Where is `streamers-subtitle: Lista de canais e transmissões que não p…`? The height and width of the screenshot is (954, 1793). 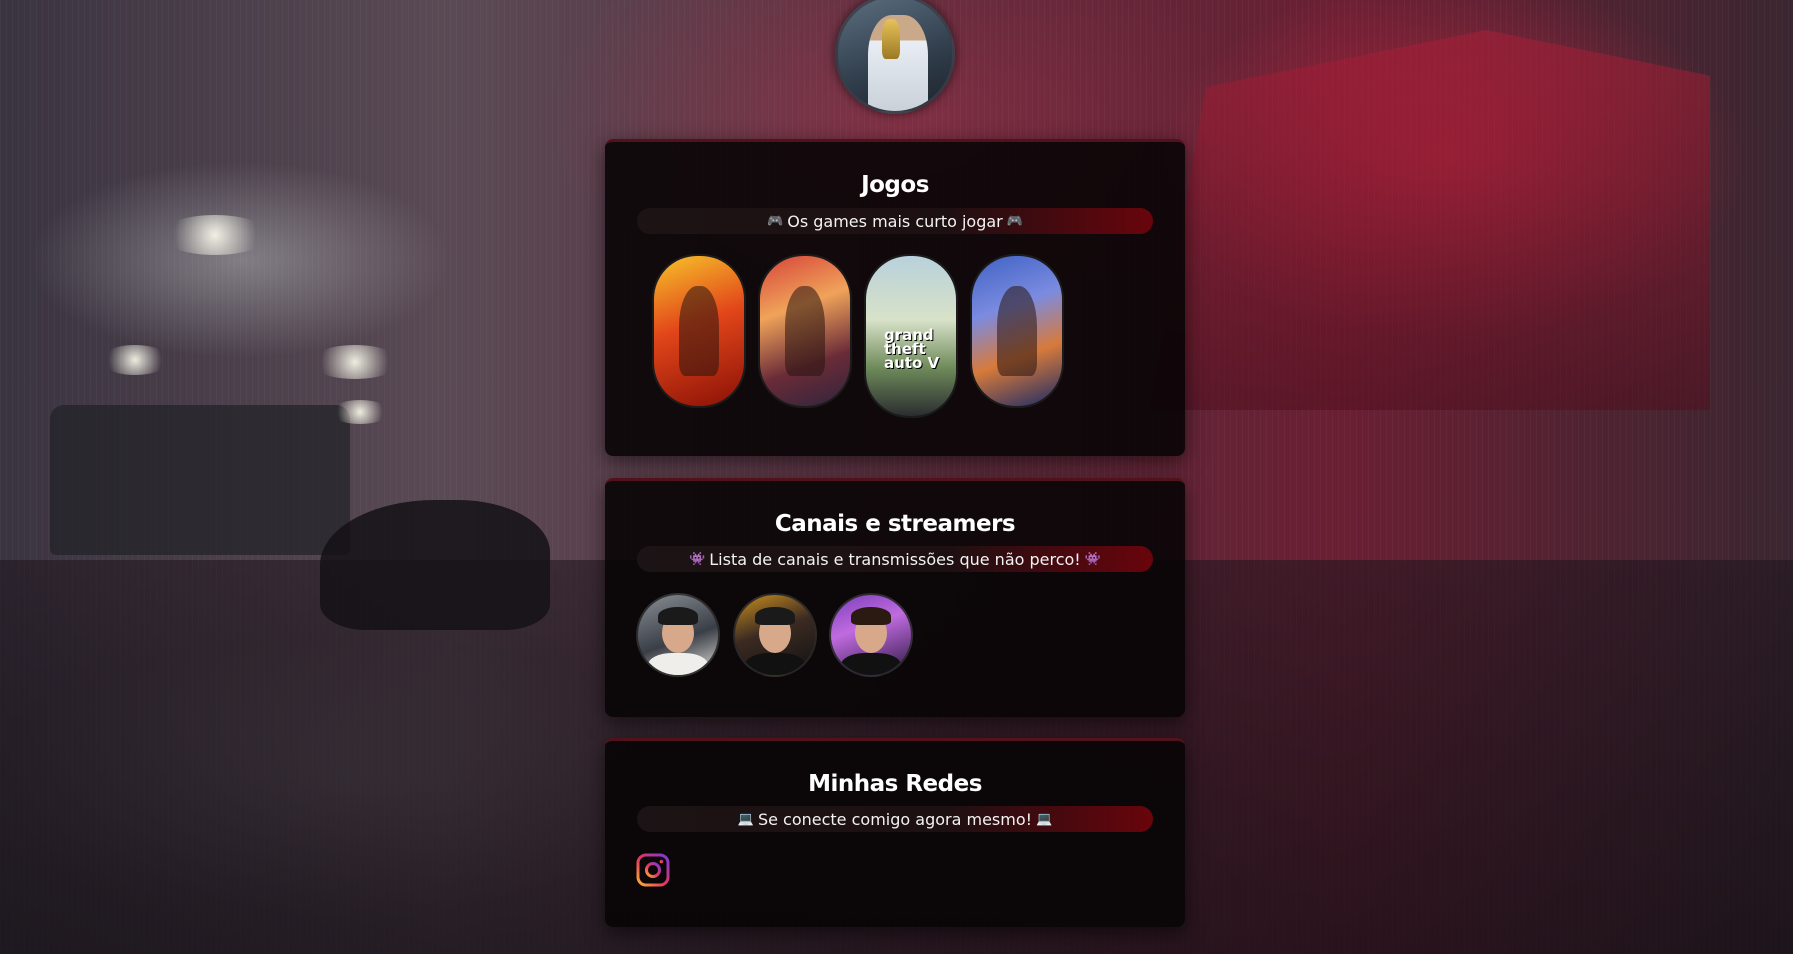
streamers-subtitle: Lista de canais e transmissões que não p… is located at coordinates (895, 559).